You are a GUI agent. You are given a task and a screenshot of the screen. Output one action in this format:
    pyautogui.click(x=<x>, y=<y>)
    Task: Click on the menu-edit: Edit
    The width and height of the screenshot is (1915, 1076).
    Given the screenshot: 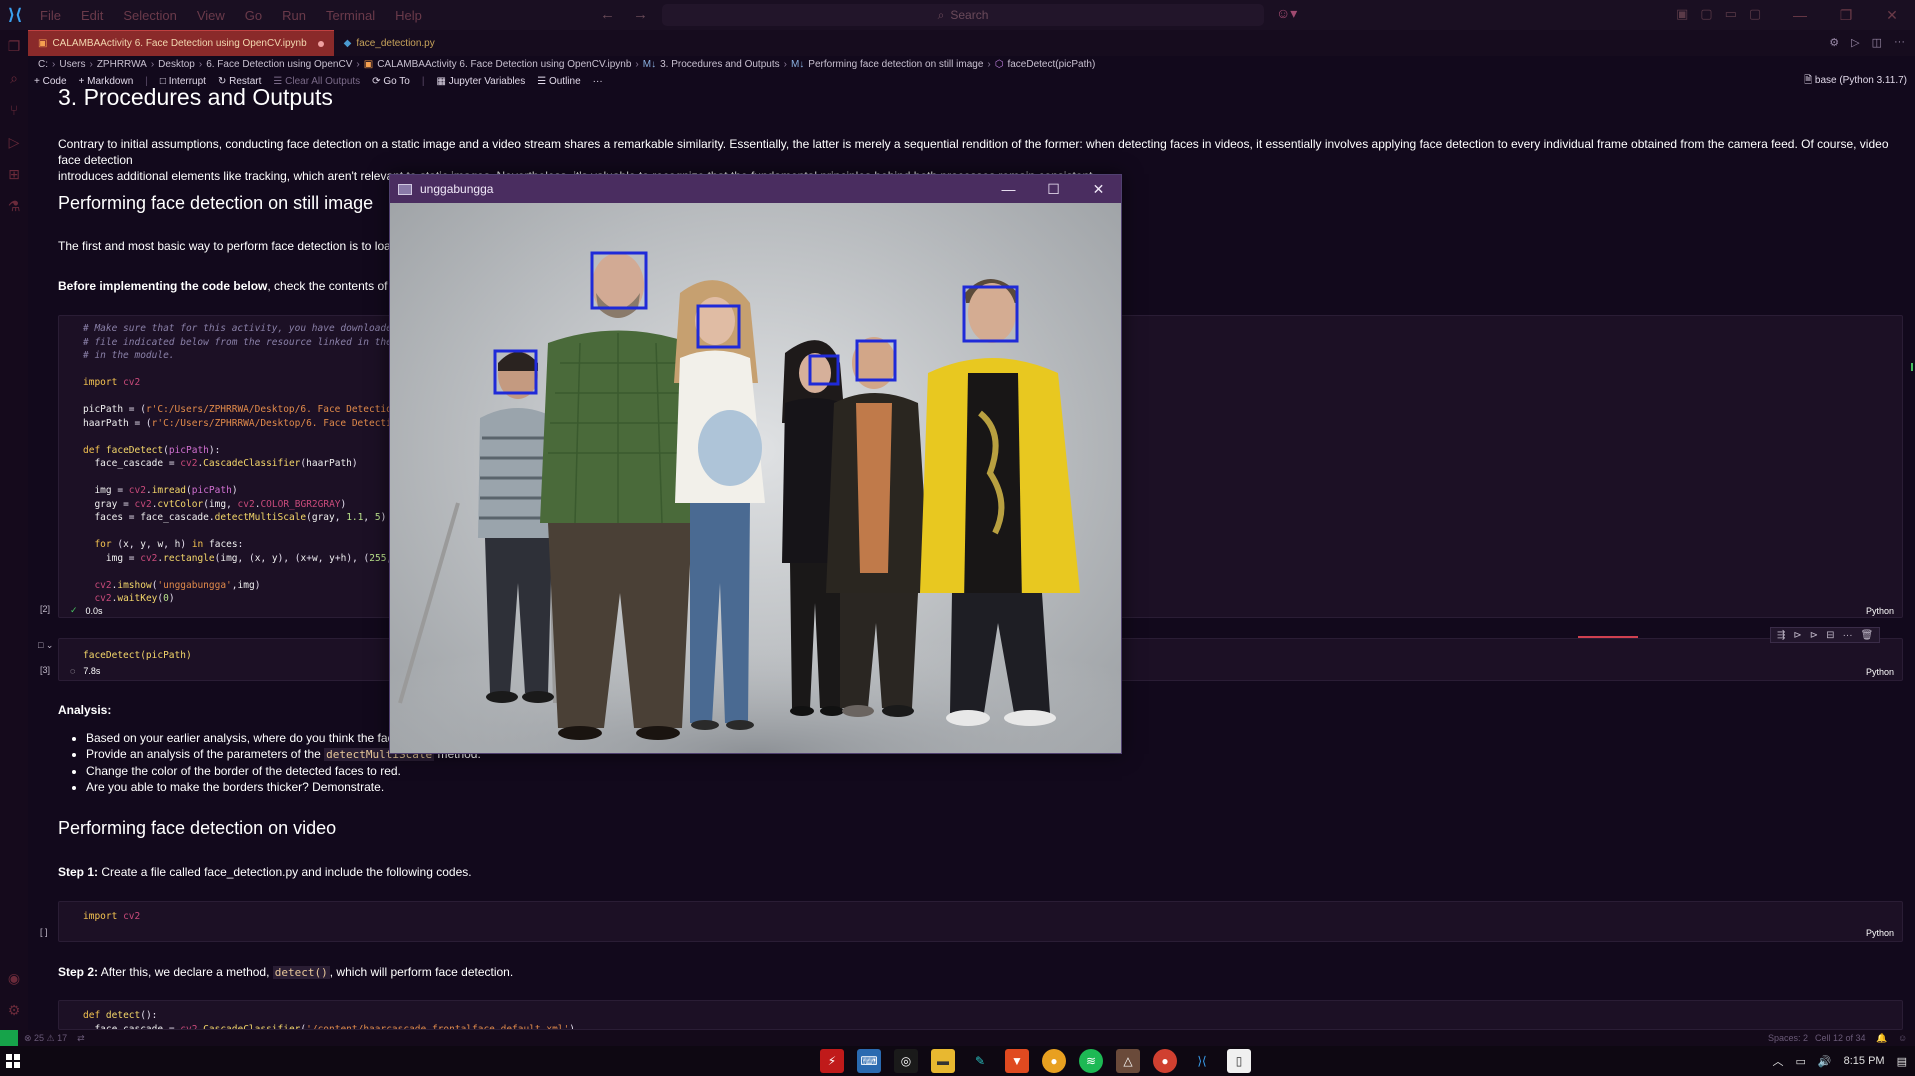 What is the action you would take?
    pyautogui.click(x=92, y=15)
    